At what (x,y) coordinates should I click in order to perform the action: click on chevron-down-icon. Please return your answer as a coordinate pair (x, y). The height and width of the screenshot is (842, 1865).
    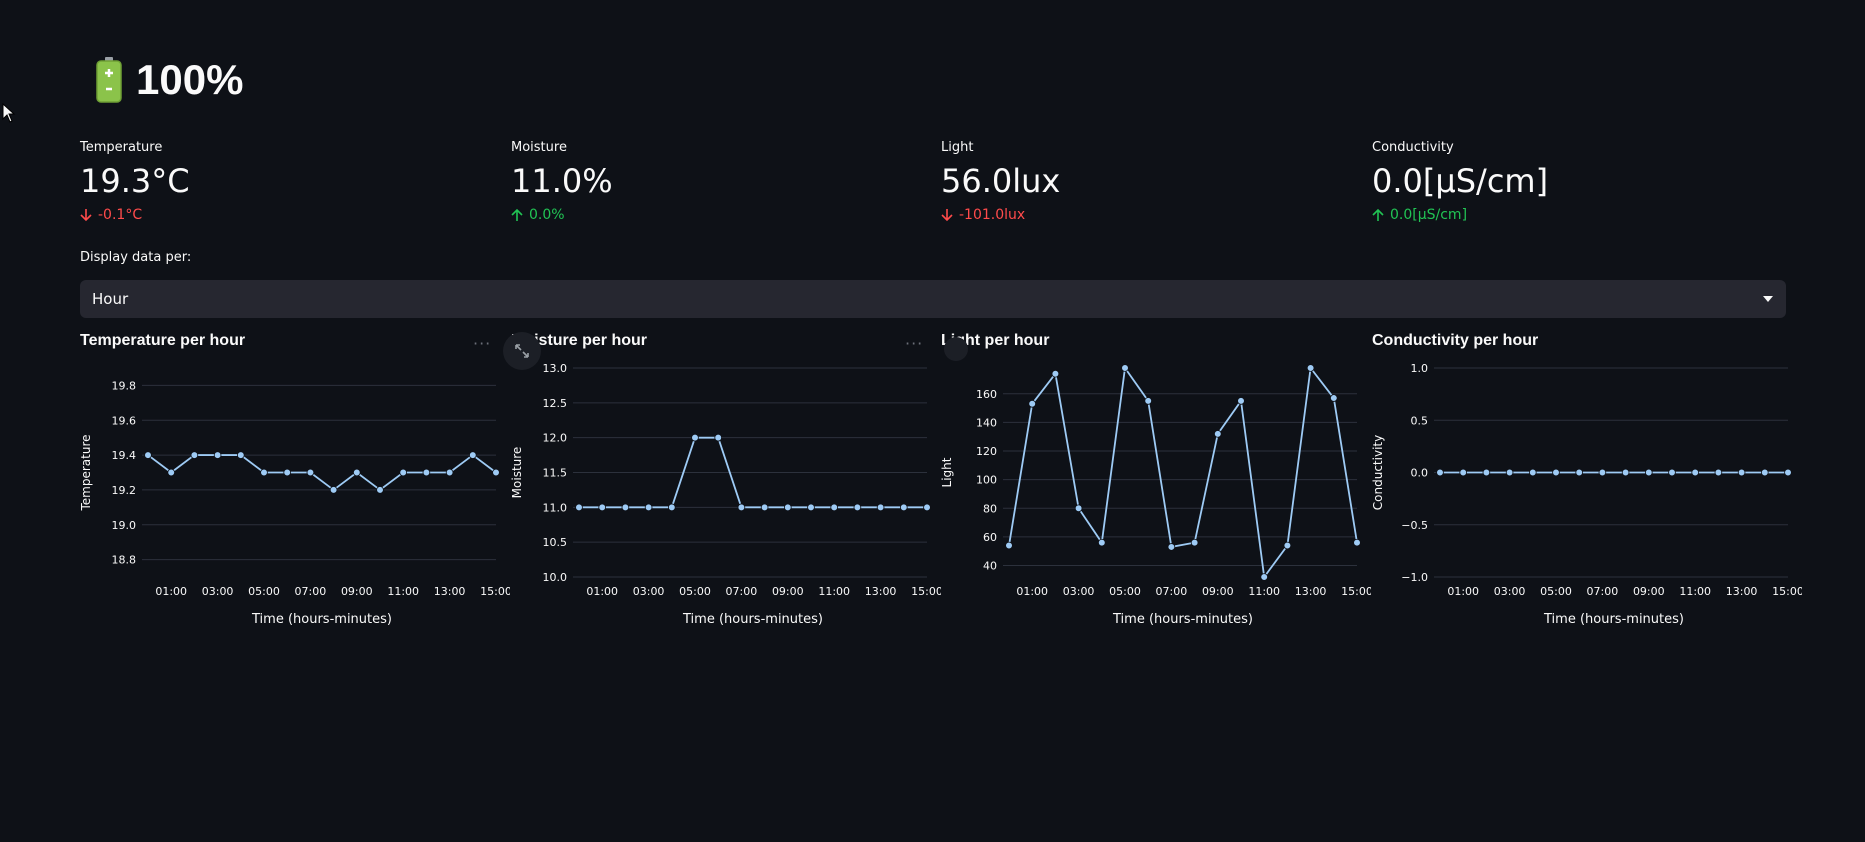
    Looking at the image, I should click on (1768, 299).